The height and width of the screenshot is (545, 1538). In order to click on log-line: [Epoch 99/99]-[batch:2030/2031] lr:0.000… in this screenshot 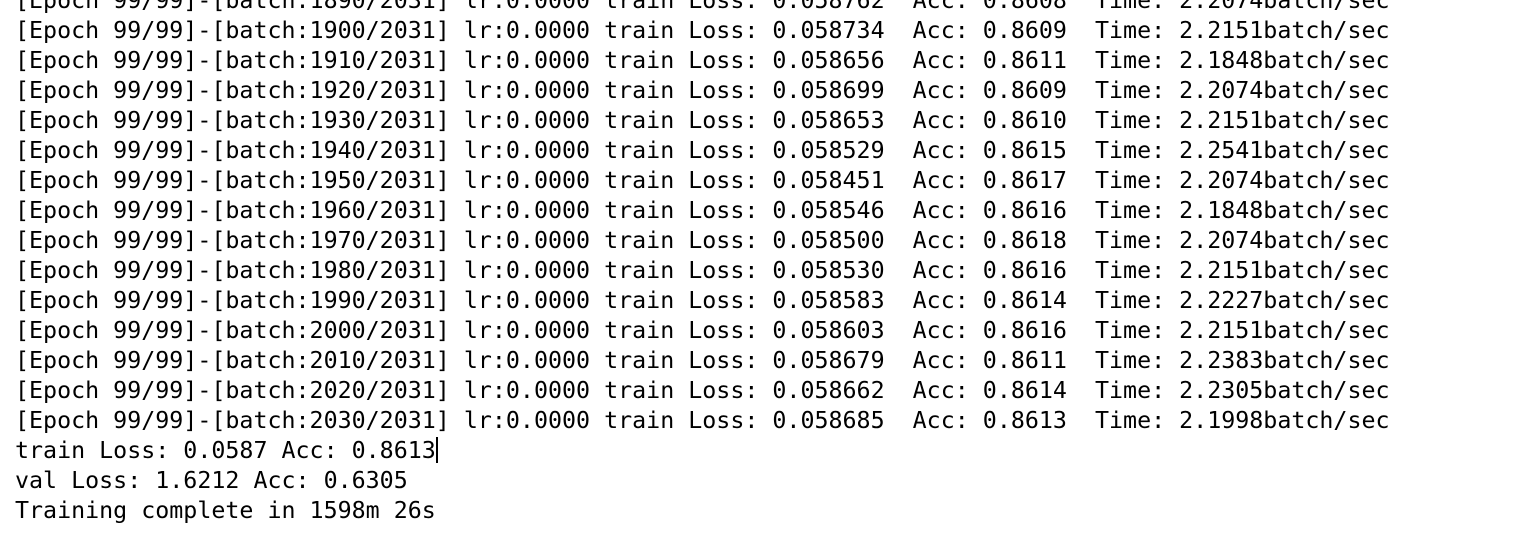, I will do `click(702, 420)`.